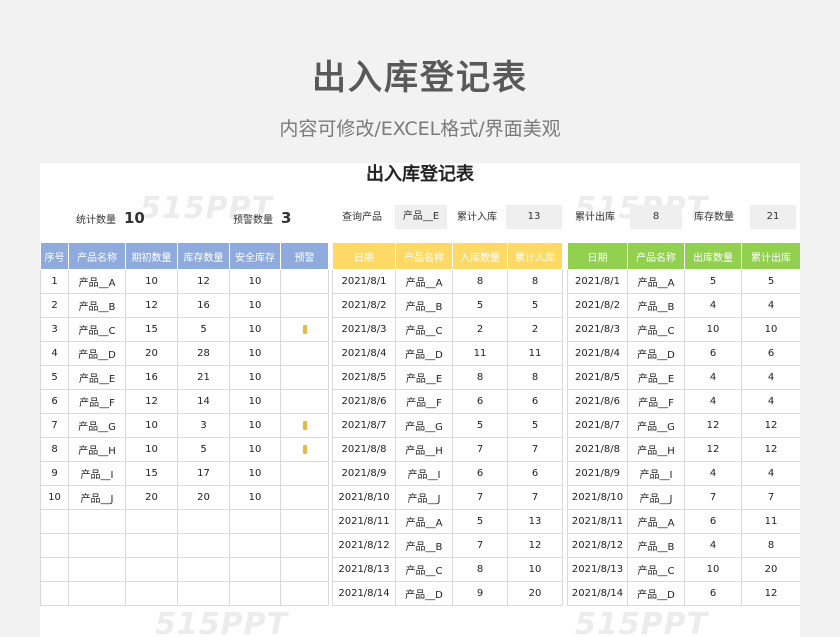  Describe the element at coordinates (203, 353) in the screenshot. I see `table-cell: 28` at that location.